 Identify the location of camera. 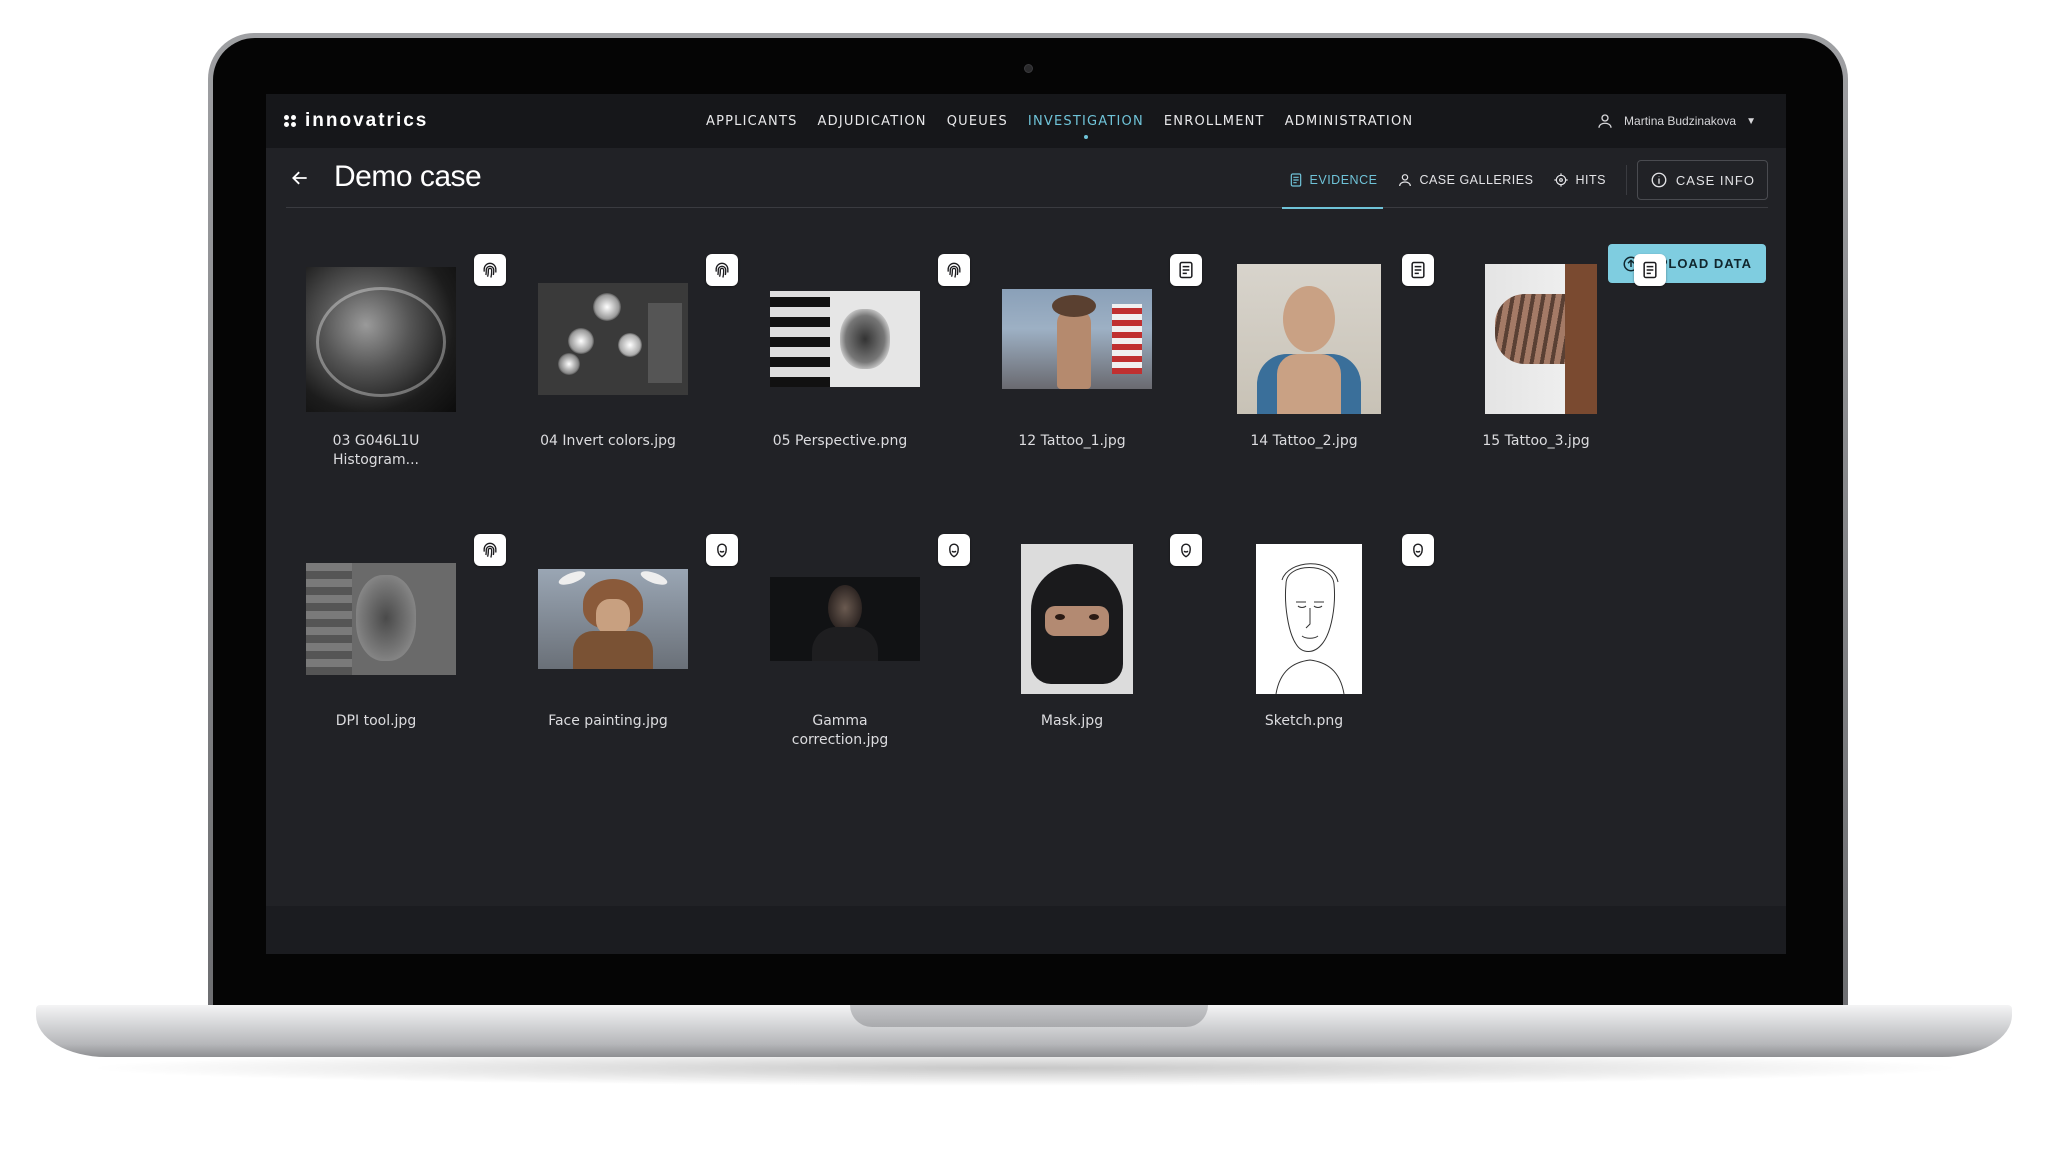
(1028, 68).